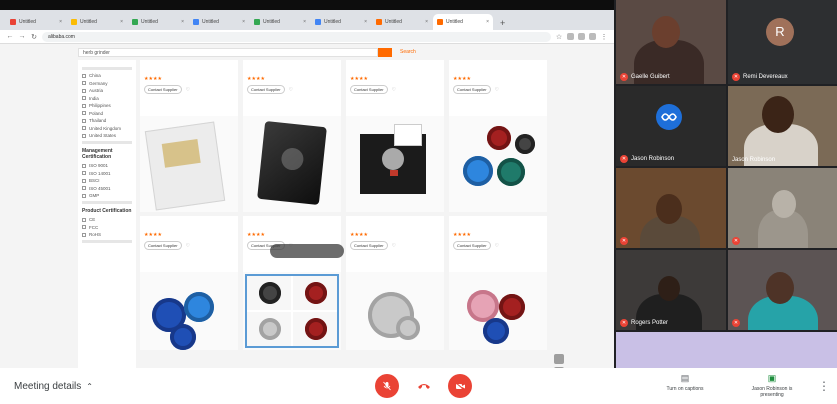 The height and width of the screenshot is (404, 837). I want to click on filter-checkbox-item: Philippines, so click(107, 105).